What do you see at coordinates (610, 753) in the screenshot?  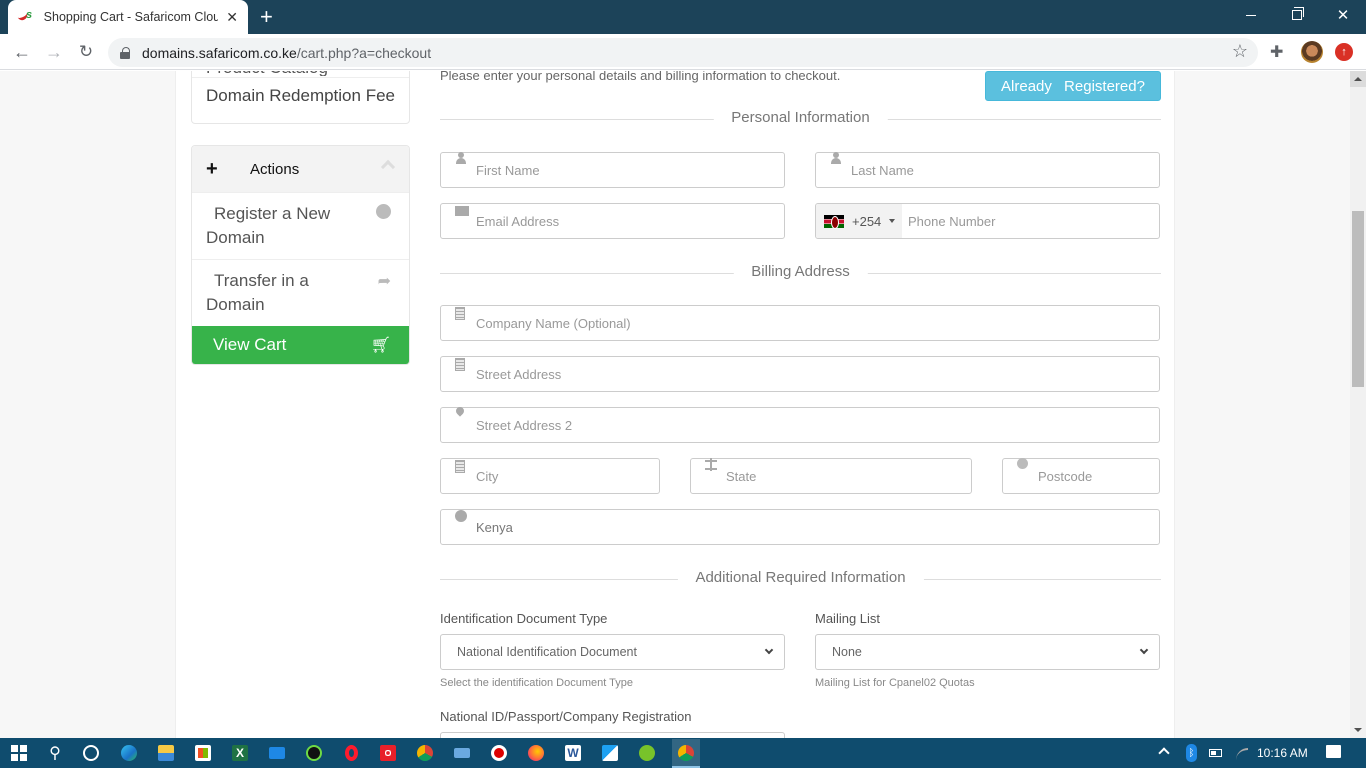 I see `app-a-icon` at bounding box center [610, 753].